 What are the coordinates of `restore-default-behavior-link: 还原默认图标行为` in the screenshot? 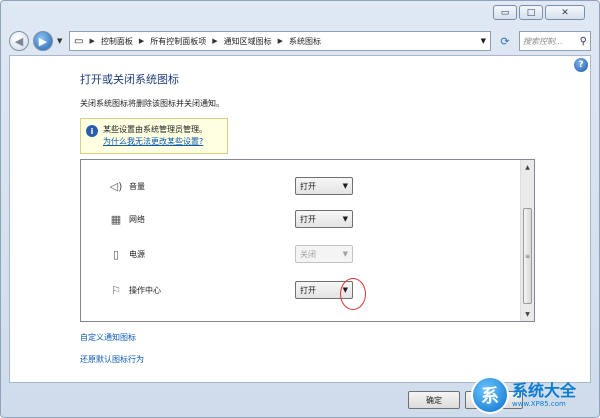 It's located at (112, 359).